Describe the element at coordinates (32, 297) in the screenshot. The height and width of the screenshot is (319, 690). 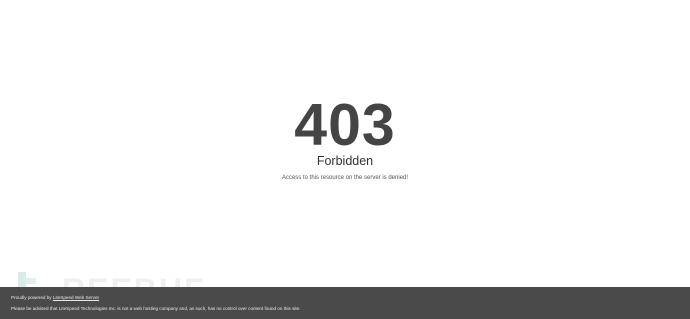
I see `footer-powered-prefix: Proudly powered by` at that location.